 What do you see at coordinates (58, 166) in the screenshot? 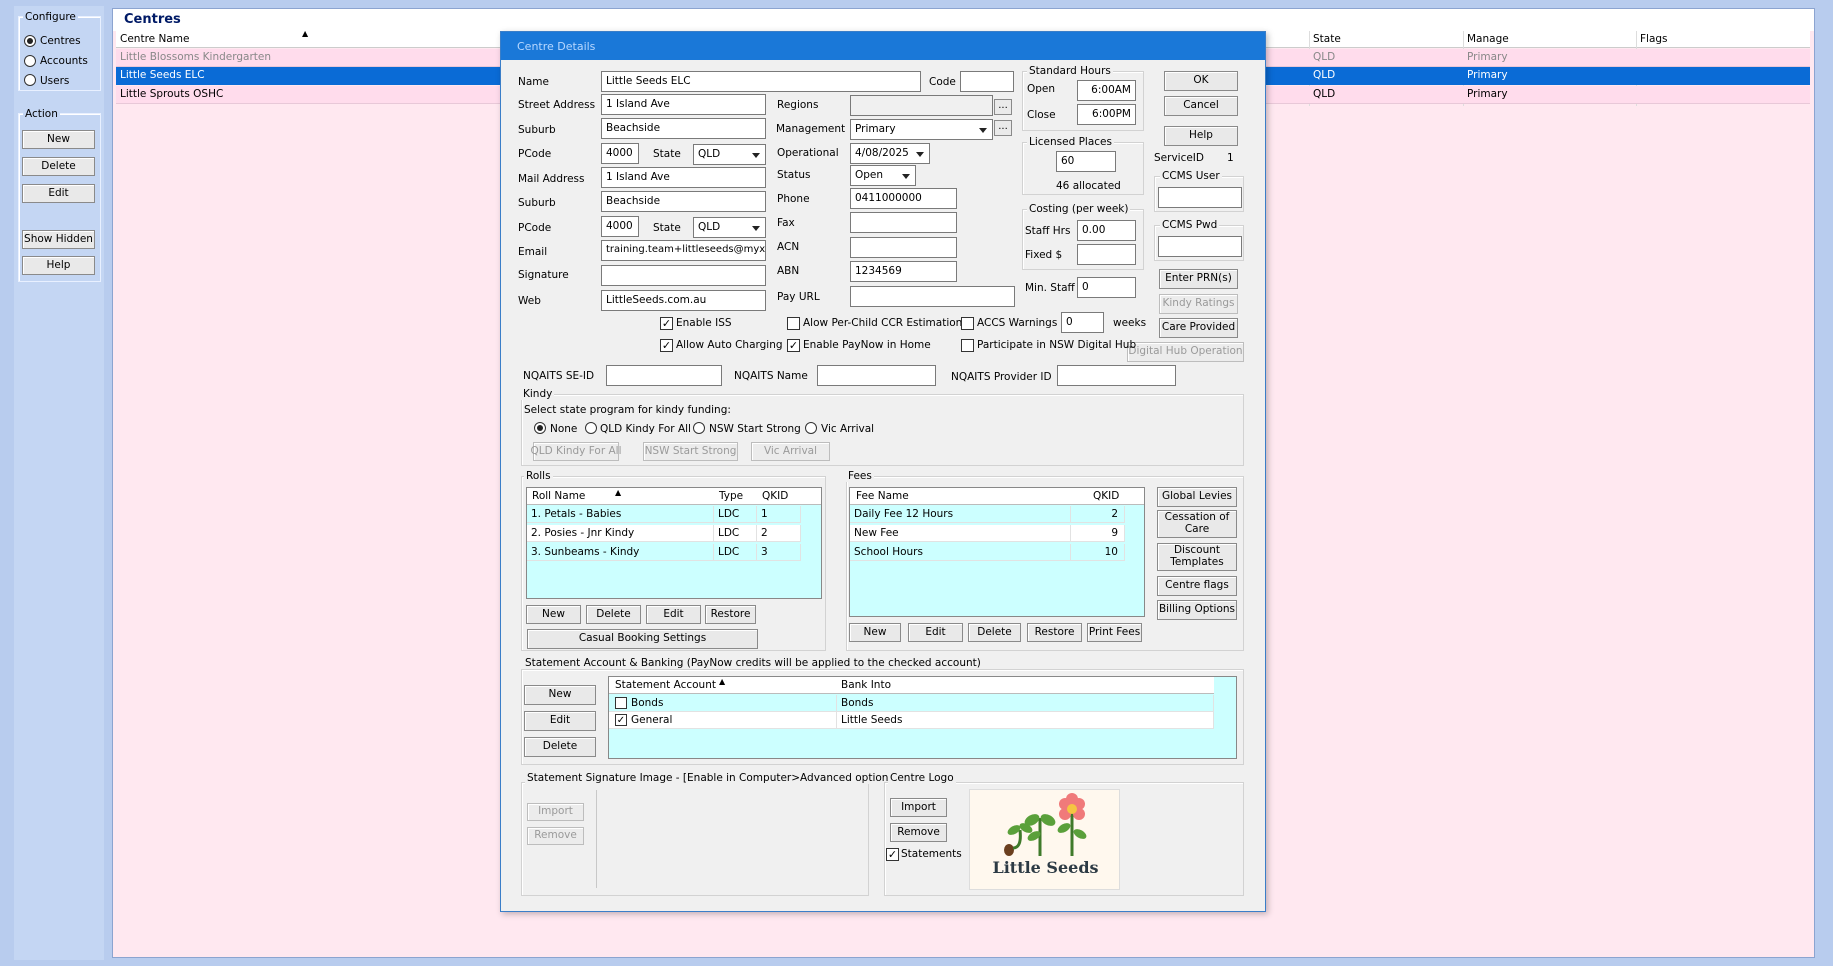
I see `delete-centre-button: Delete` at bounding box center [58, 166].